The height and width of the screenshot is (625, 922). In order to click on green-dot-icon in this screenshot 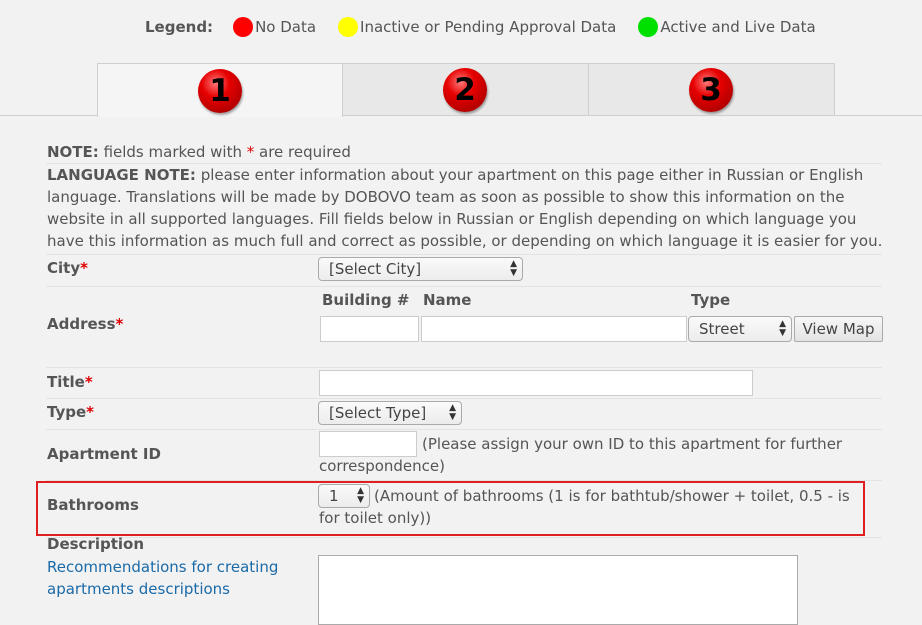, I will do `click(648, 27)`.